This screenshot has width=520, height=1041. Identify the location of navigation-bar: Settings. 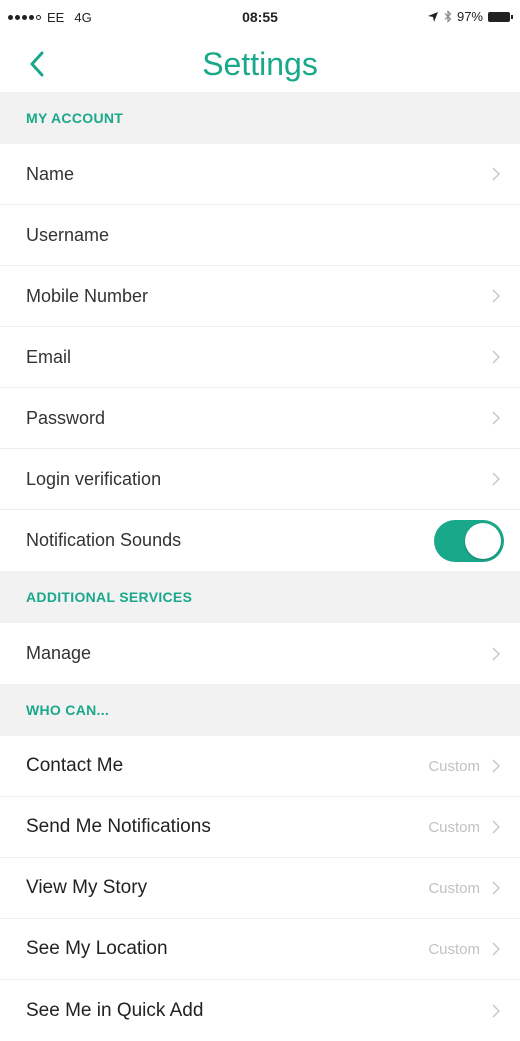
(260, 63).